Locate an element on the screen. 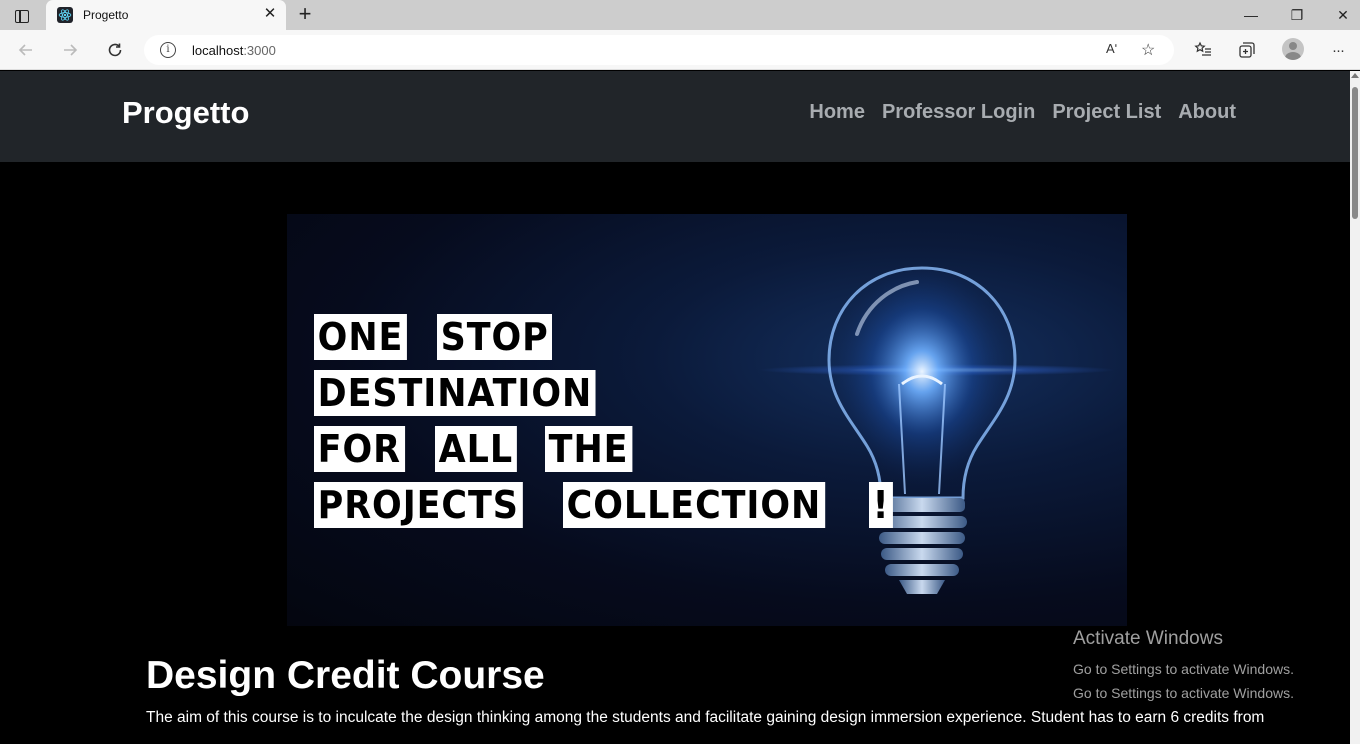 Image resolution: width=1360 pixels, height=744 pixels. headline-word: One is located at coordinates (360, 337).